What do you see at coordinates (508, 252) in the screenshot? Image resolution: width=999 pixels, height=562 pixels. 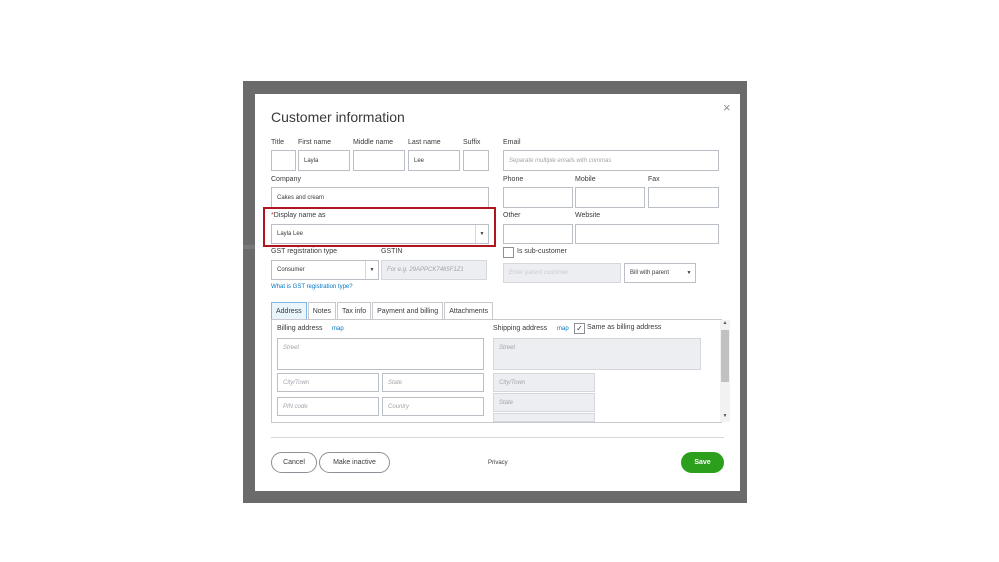 I see `sub-customer-checkbox` at bounding box center [508, 252].